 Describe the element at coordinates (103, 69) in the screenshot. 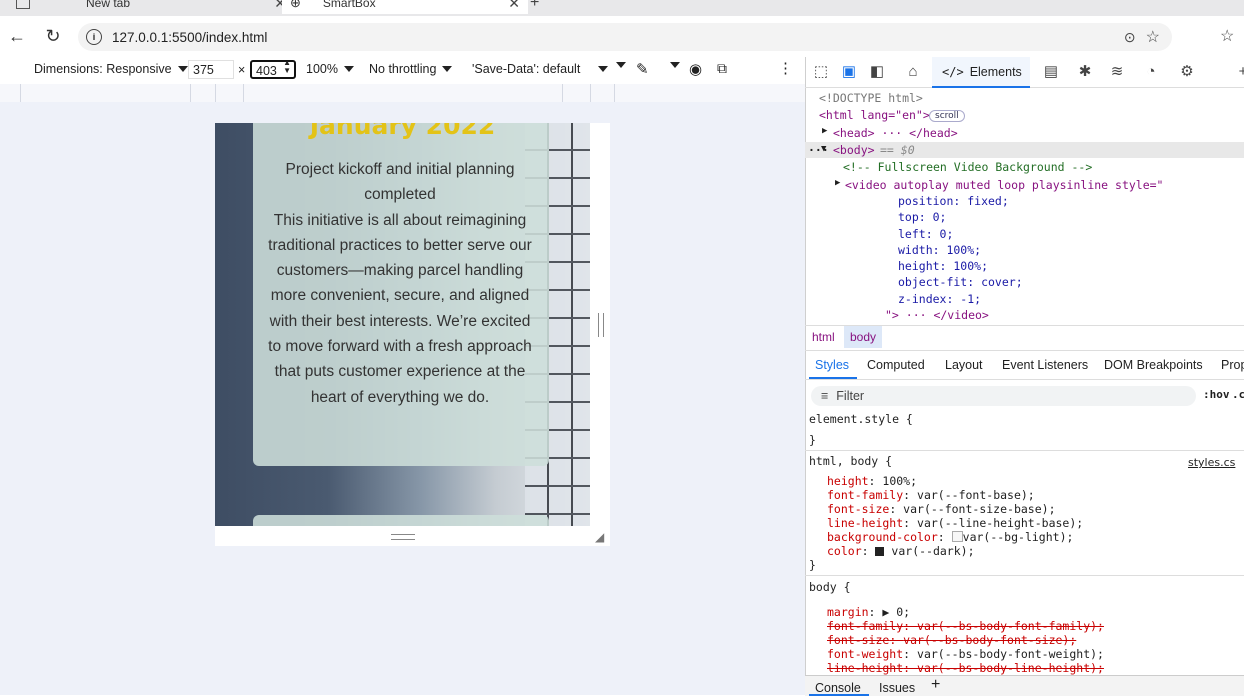

I see `dimensions-label: Dimensions: Responsive` at that location.